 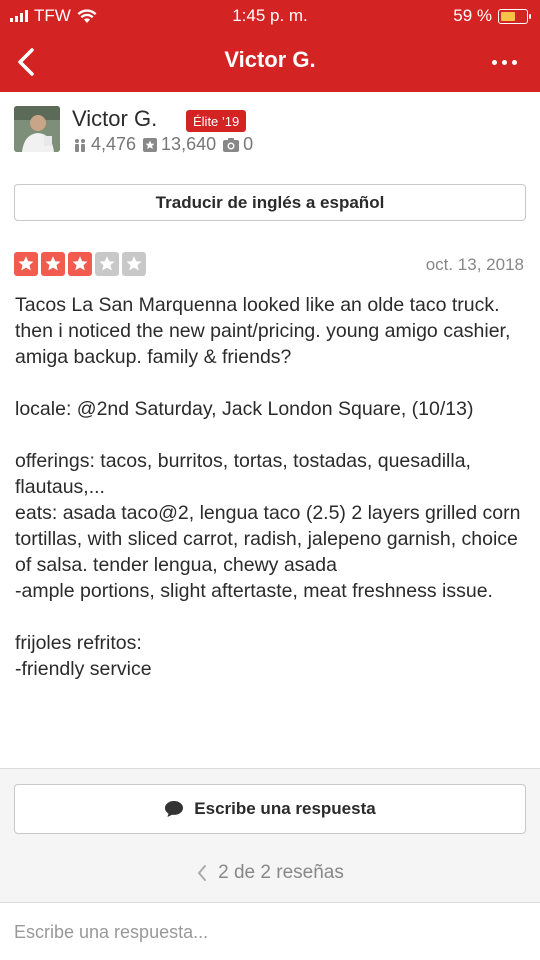 I want to click on review-pager: 2 de 2 reseñas, so click(x=270, y=873).